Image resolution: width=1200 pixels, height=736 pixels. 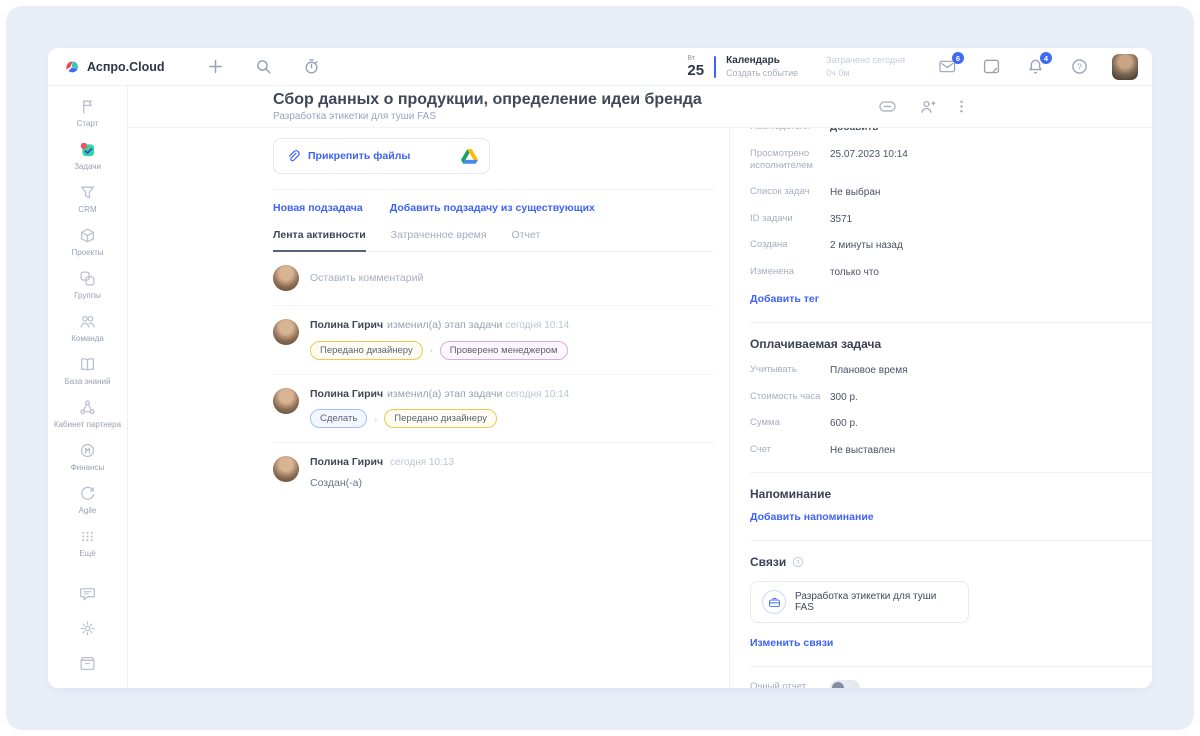 I want to click on detail-row-tasklist: Список задач Не выбран, so click(x=951, y=193).